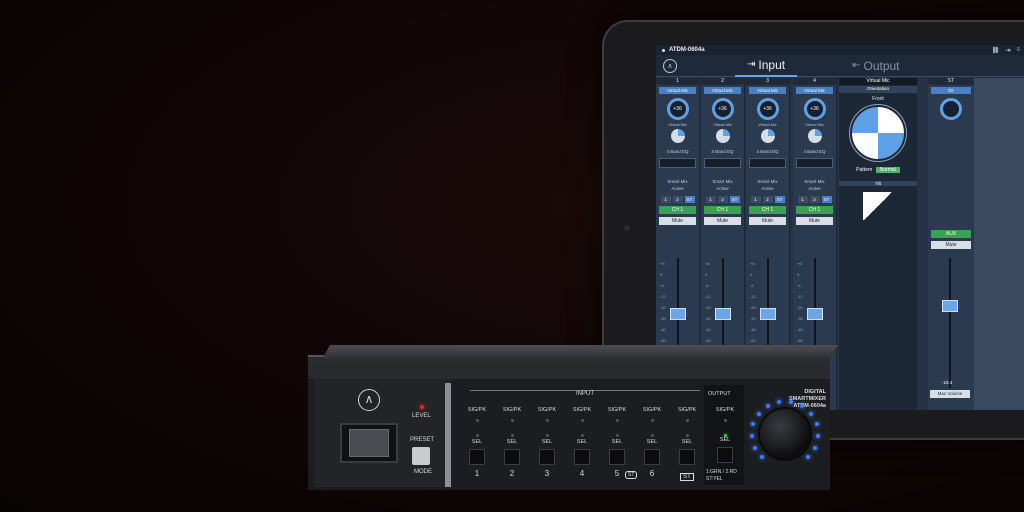  Describe the element at coordinates (721, 472) in the screenshot. I see `output-legend-line-1: 1:GRN / 2:RD` at that location.